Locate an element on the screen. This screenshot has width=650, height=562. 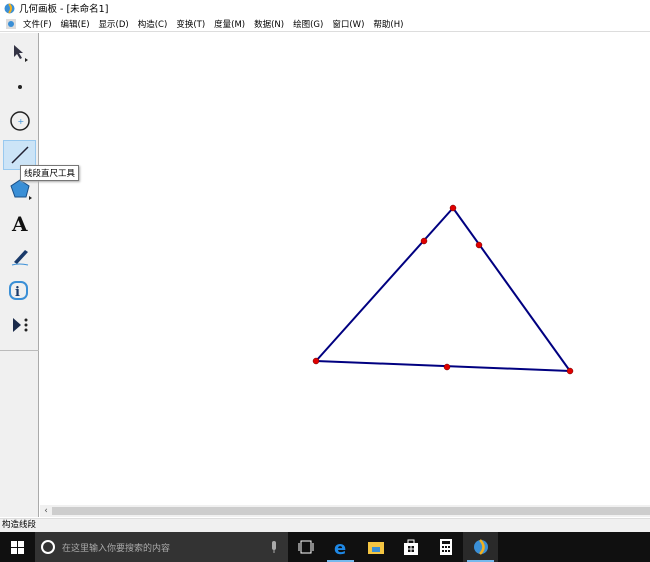
menu-data: 数据(N) is located at coordinates (269, 24).